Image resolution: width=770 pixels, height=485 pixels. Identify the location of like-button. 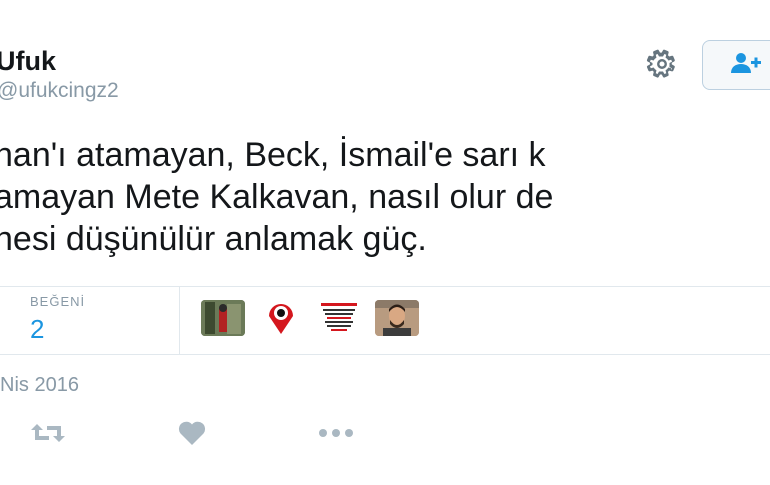
(192, 435).